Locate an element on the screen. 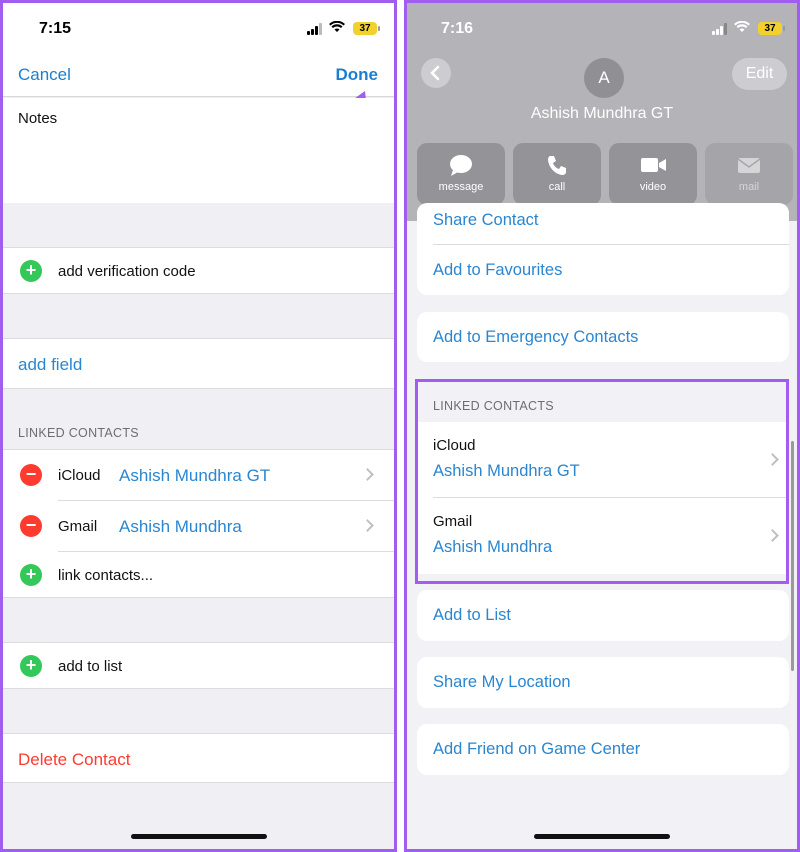 The width and height of the screenshot is (800, 852). edit-button: Edit is located at coordinates (759, 74).